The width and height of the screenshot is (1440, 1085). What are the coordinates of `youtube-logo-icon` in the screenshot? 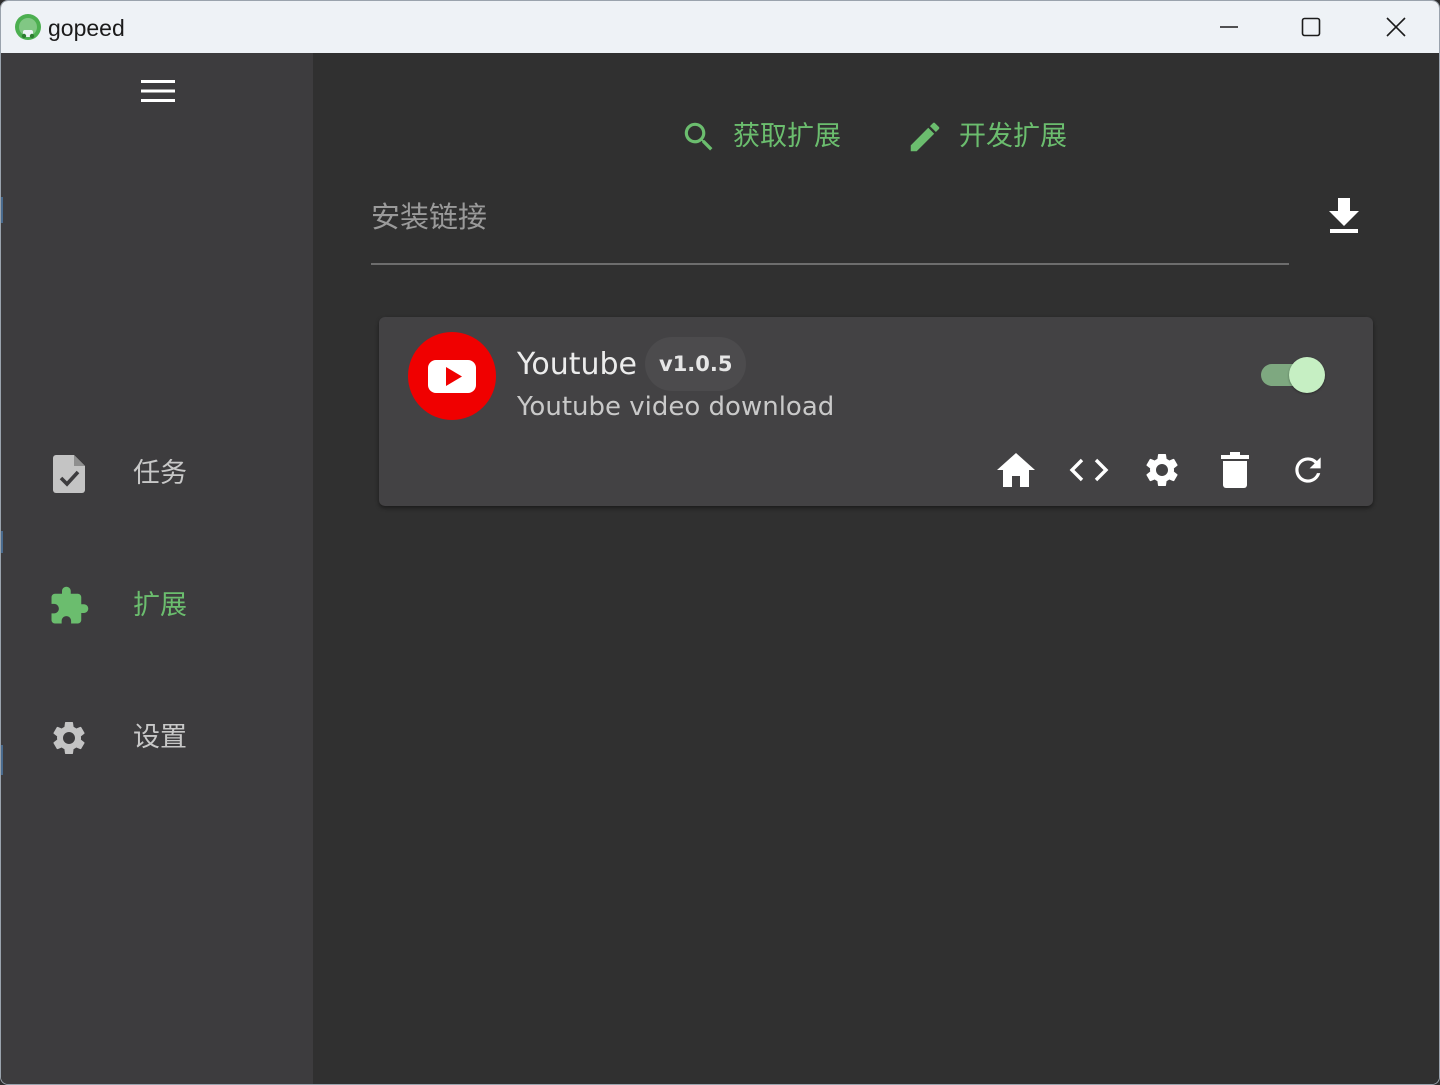 It's located at (452, 376).